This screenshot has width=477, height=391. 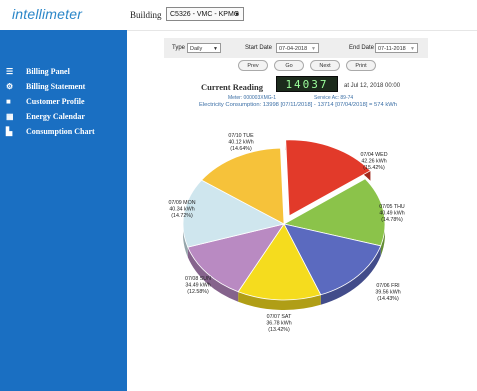 What do you see at coordinates (392, 207) in the screenshot?
I see `pie-label-thu: 07/05 THU` at bounding box center [392, 207].